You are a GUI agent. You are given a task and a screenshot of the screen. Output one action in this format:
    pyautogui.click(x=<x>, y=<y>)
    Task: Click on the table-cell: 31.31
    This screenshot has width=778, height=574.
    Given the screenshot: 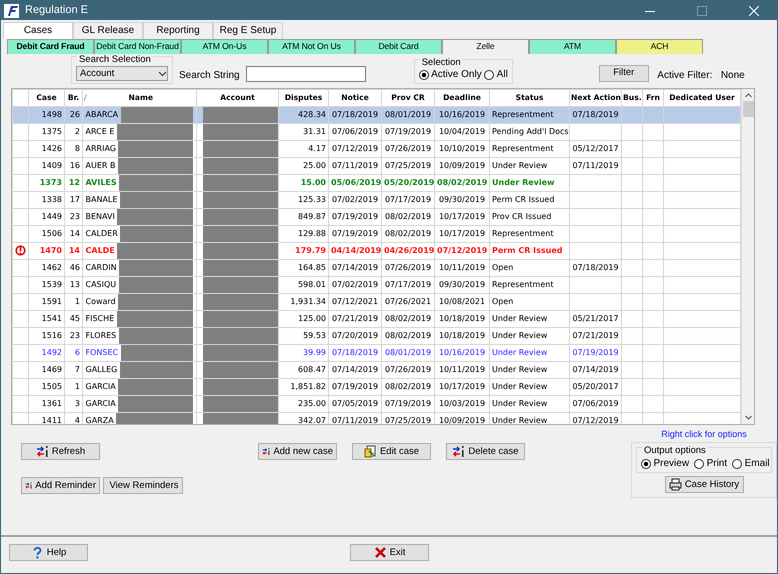 What is the action you would take?
    pyautogui.click(x=303, y=131)
    